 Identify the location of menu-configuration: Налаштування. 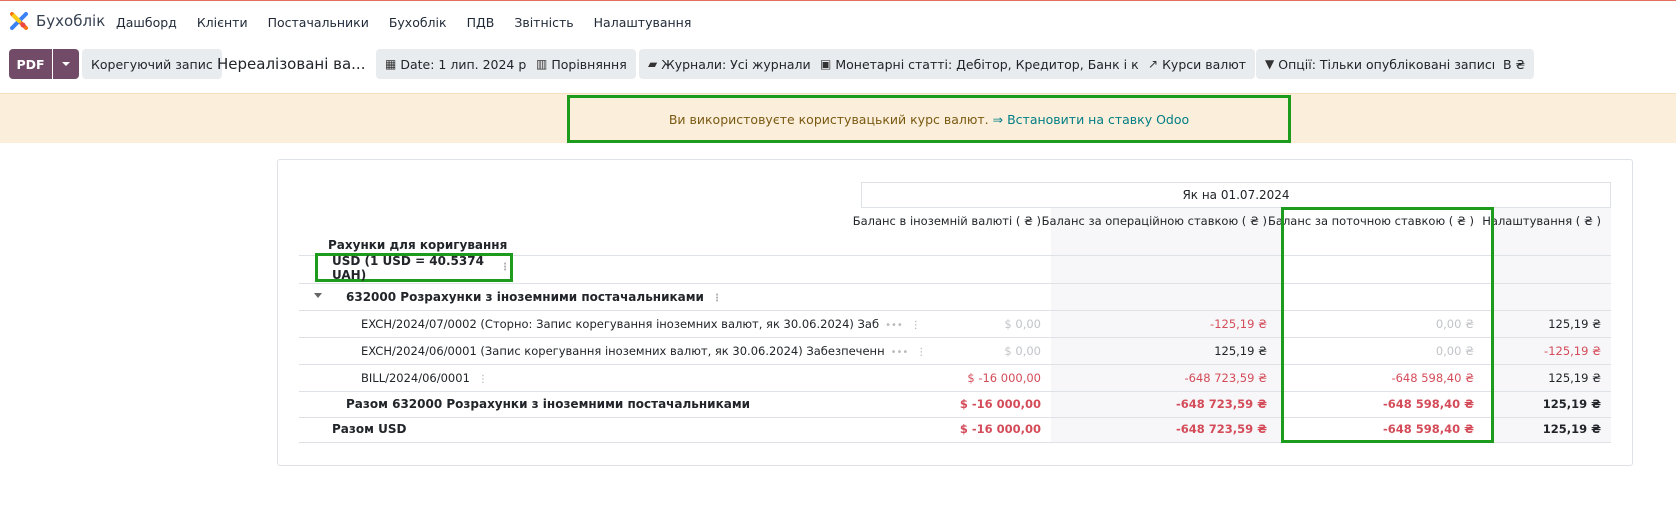
(643, 22).